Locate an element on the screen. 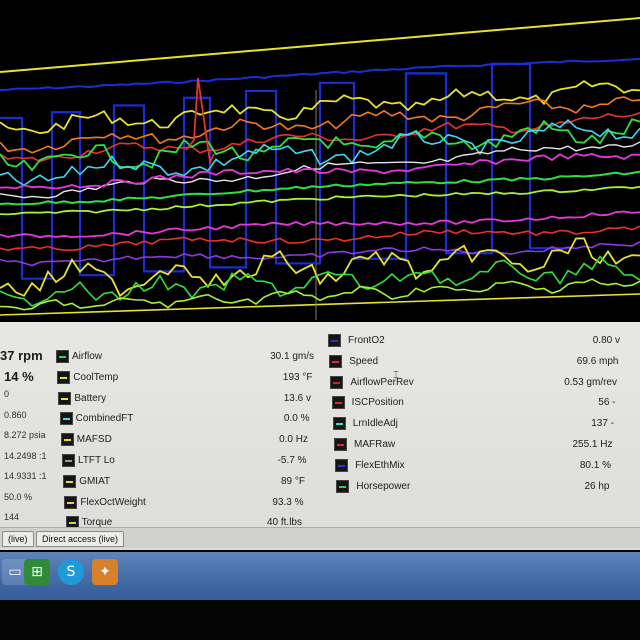 The image size is (640, 640). sensor-value: 69.6 mph is located at coordinates (597, 361).